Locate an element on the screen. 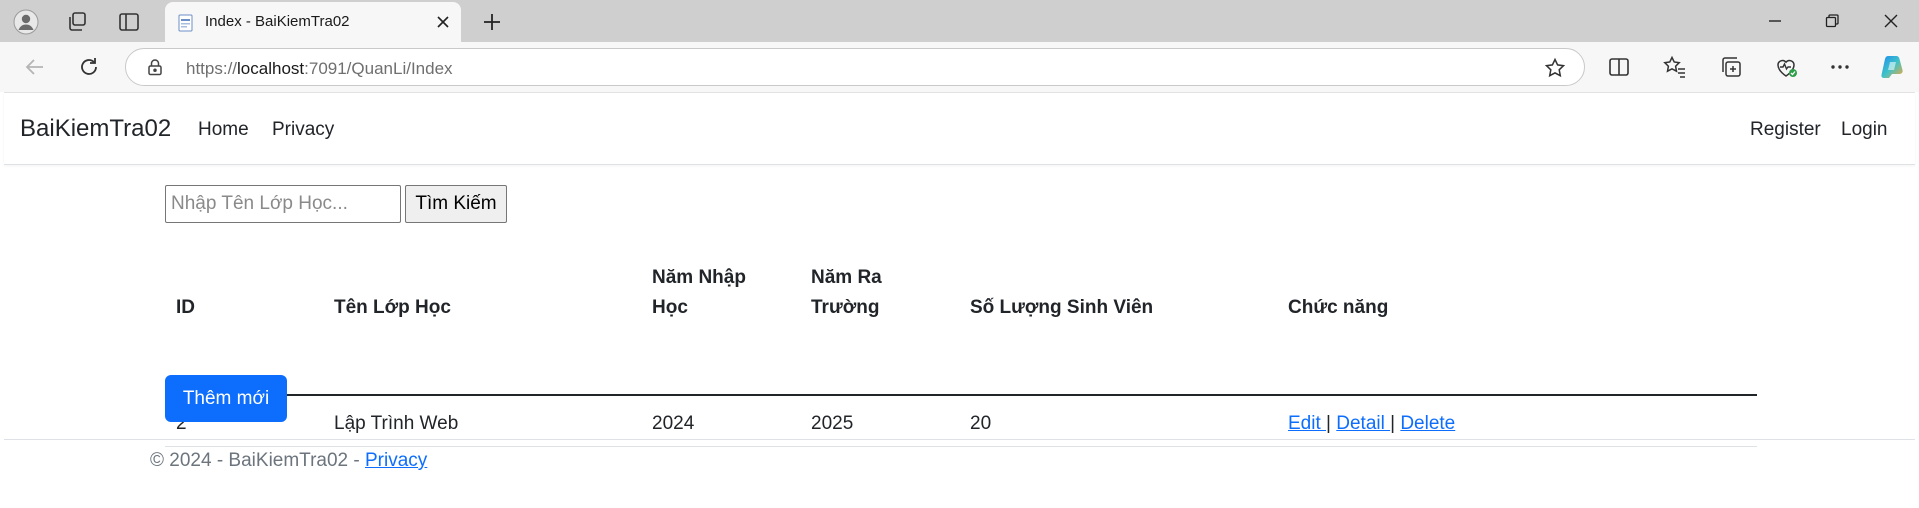  header-end-year: Năm Ra Trường is located at coordinates (846, 292).